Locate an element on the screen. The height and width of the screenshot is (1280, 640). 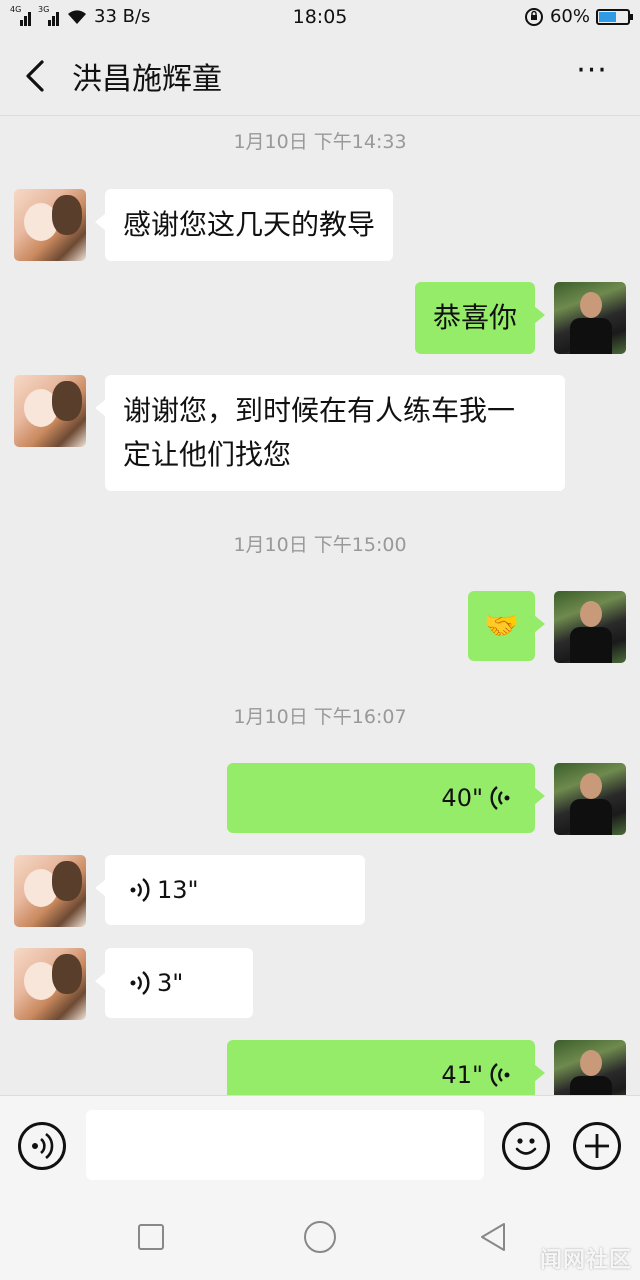
input-bar is located at coordinates (320, 1145).